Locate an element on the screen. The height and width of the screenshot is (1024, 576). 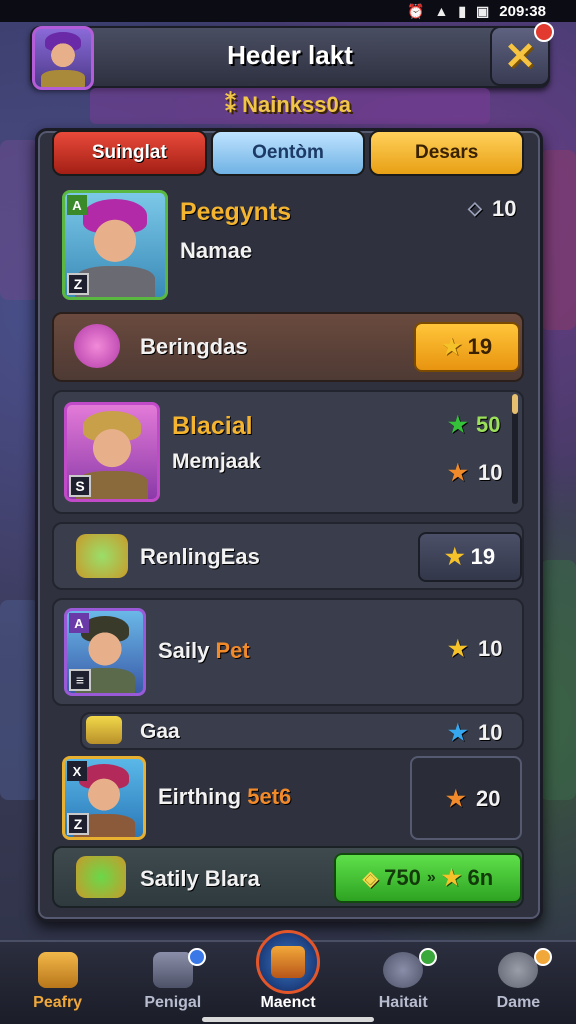
map-scroll-icon is located at coordinates (288, 962).